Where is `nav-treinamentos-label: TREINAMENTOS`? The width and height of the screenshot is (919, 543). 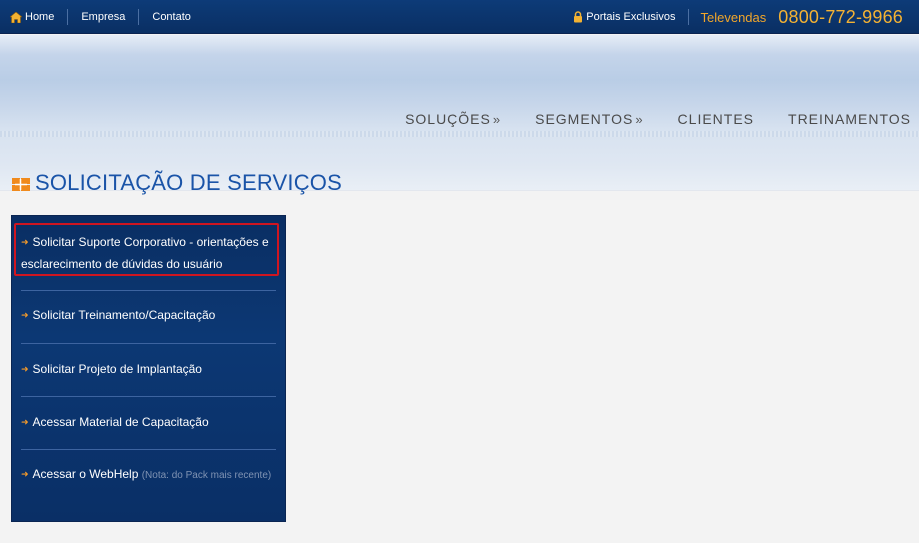
nav-treinamentos-label: TREINAMENTOS is located at coordinates (849, 119).